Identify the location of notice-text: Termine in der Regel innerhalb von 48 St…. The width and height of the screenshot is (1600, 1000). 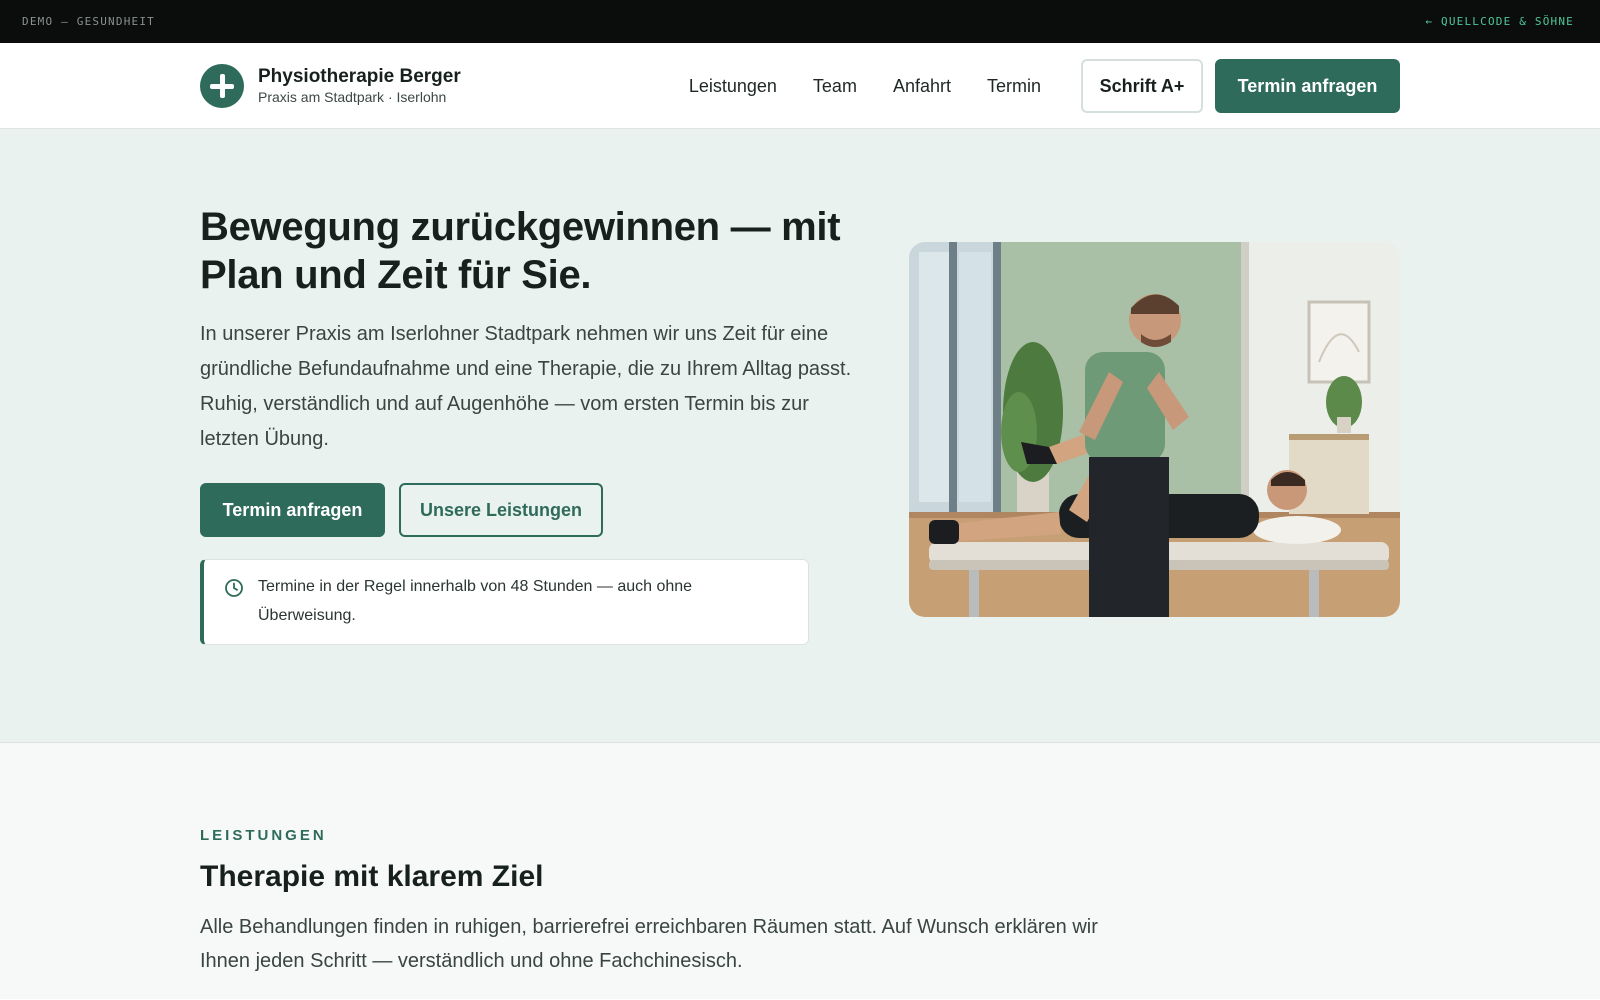
(475, 601).